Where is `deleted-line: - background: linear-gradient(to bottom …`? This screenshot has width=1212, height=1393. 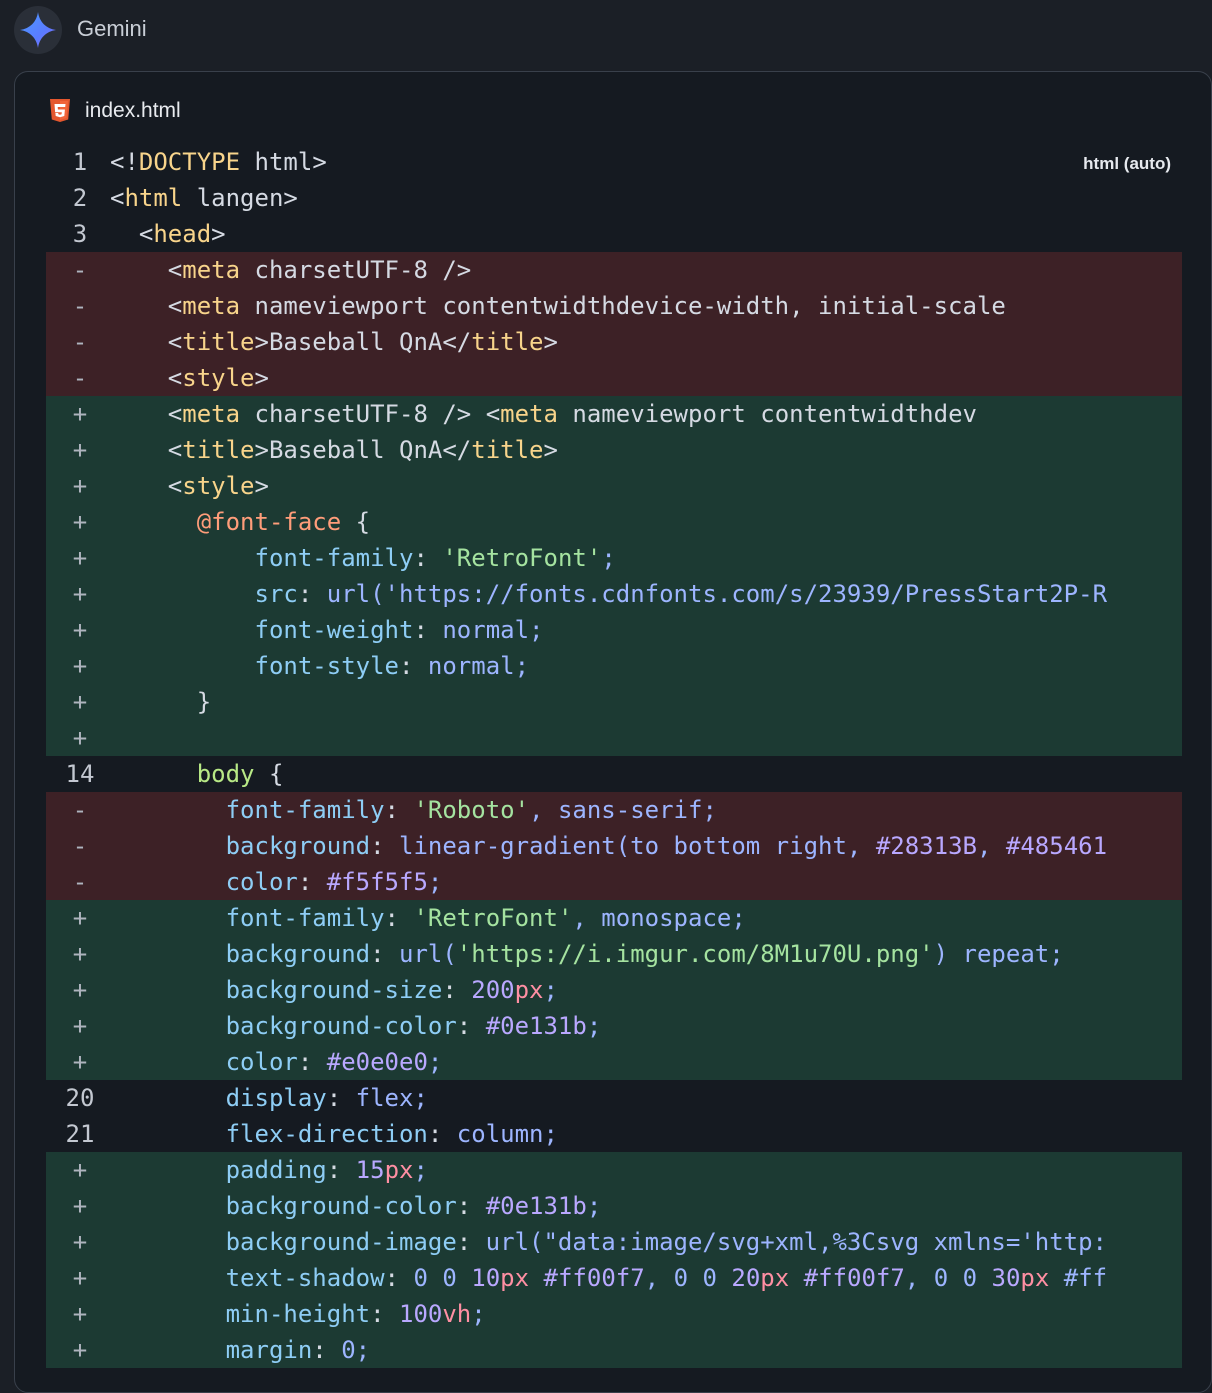
deleted-line: - background: linear-gradient(to bottom … is located at coordinates (614, 846).